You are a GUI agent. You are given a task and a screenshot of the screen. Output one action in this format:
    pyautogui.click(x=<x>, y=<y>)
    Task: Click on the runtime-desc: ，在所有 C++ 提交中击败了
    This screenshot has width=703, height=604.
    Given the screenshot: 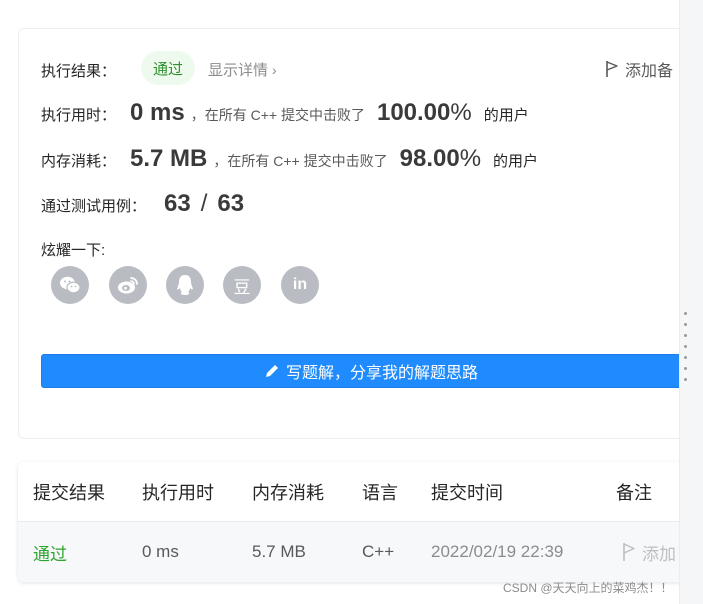 What is the action you would take?
    pyautogui.click(x=277, y=115)
    